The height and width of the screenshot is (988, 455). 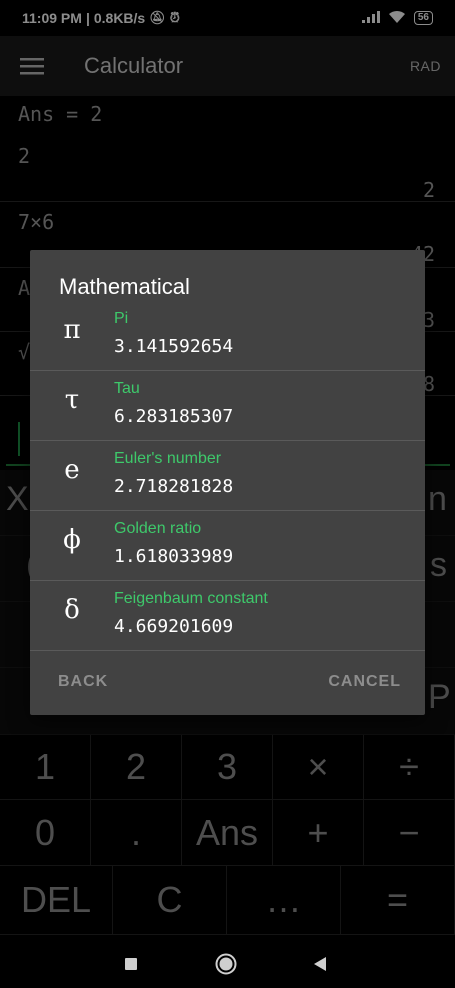 What do you see at coordinates (121, 318) in the screenshot?
I see `constant-name: Pi` at bounding box center [121, 318].